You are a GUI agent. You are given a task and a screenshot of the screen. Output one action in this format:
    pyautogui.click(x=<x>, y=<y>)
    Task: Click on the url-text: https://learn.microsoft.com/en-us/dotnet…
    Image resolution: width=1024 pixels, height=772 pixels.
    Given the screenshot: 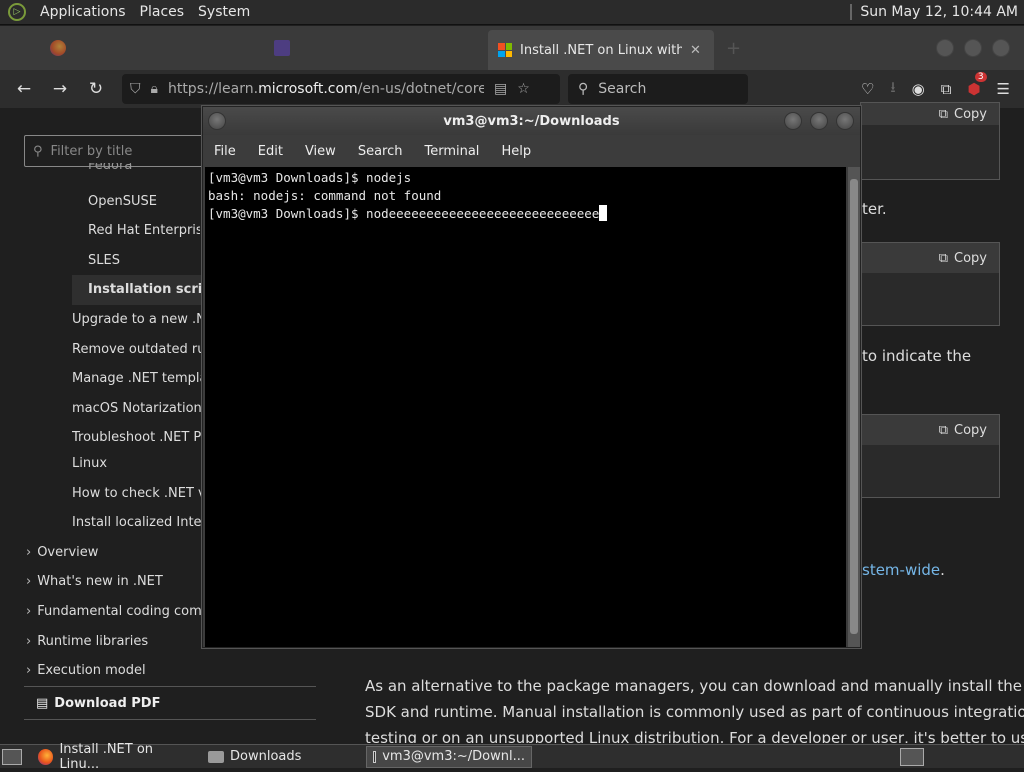 What is the action you would take?
    pyautogui.click(x=326, y=89)
    